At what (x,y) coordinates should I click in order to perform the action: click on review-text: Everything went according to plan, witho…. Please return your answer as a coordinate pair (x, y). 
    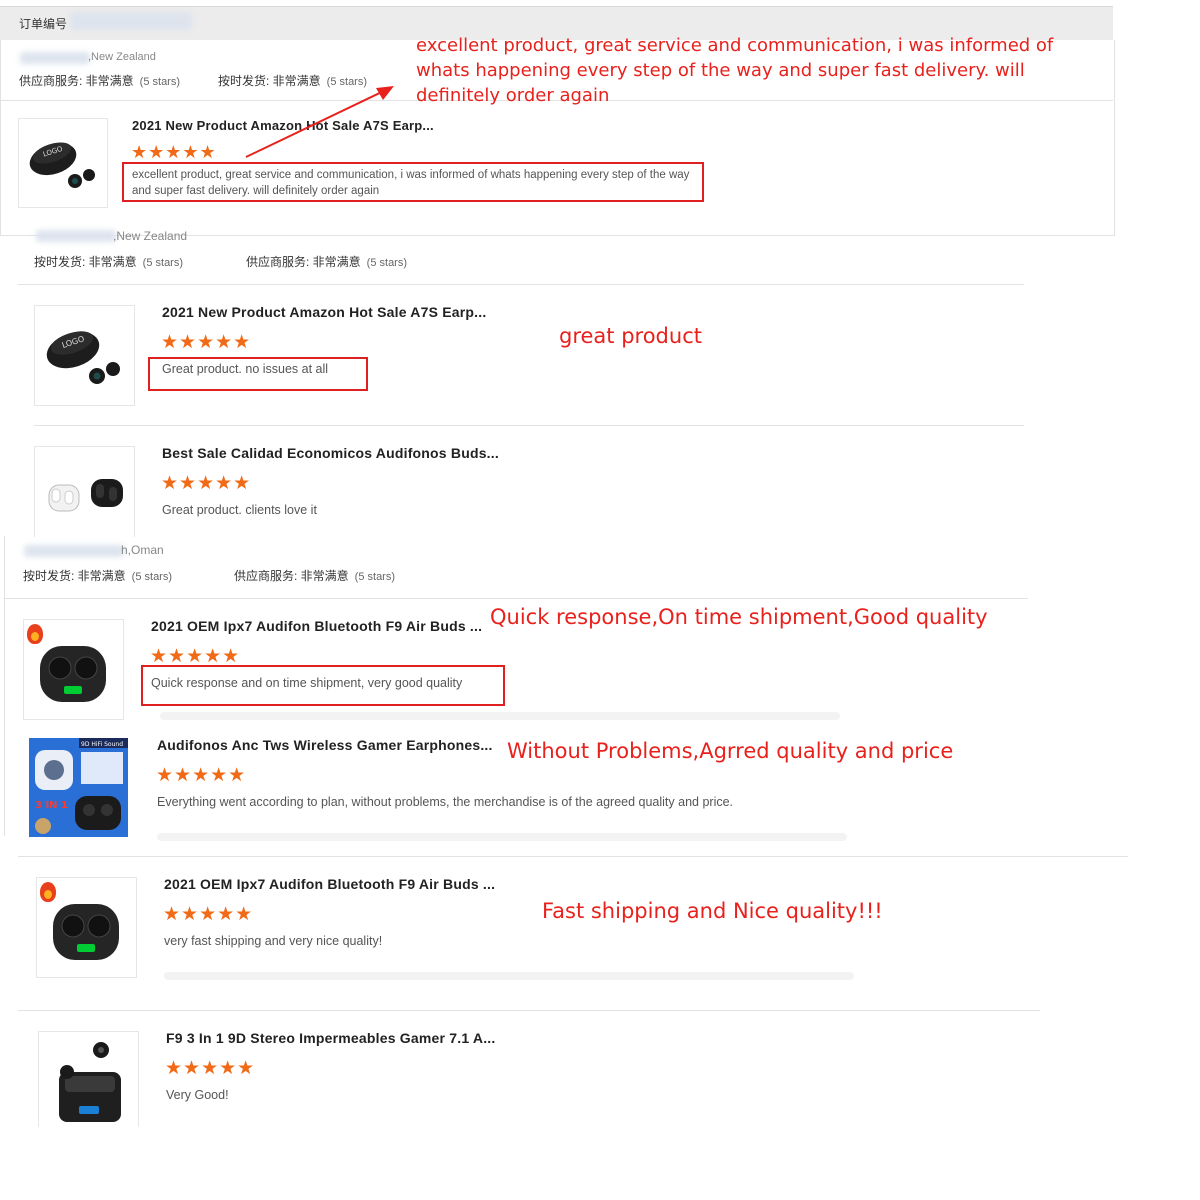
    Looking at the image, I should click on (445, 802).